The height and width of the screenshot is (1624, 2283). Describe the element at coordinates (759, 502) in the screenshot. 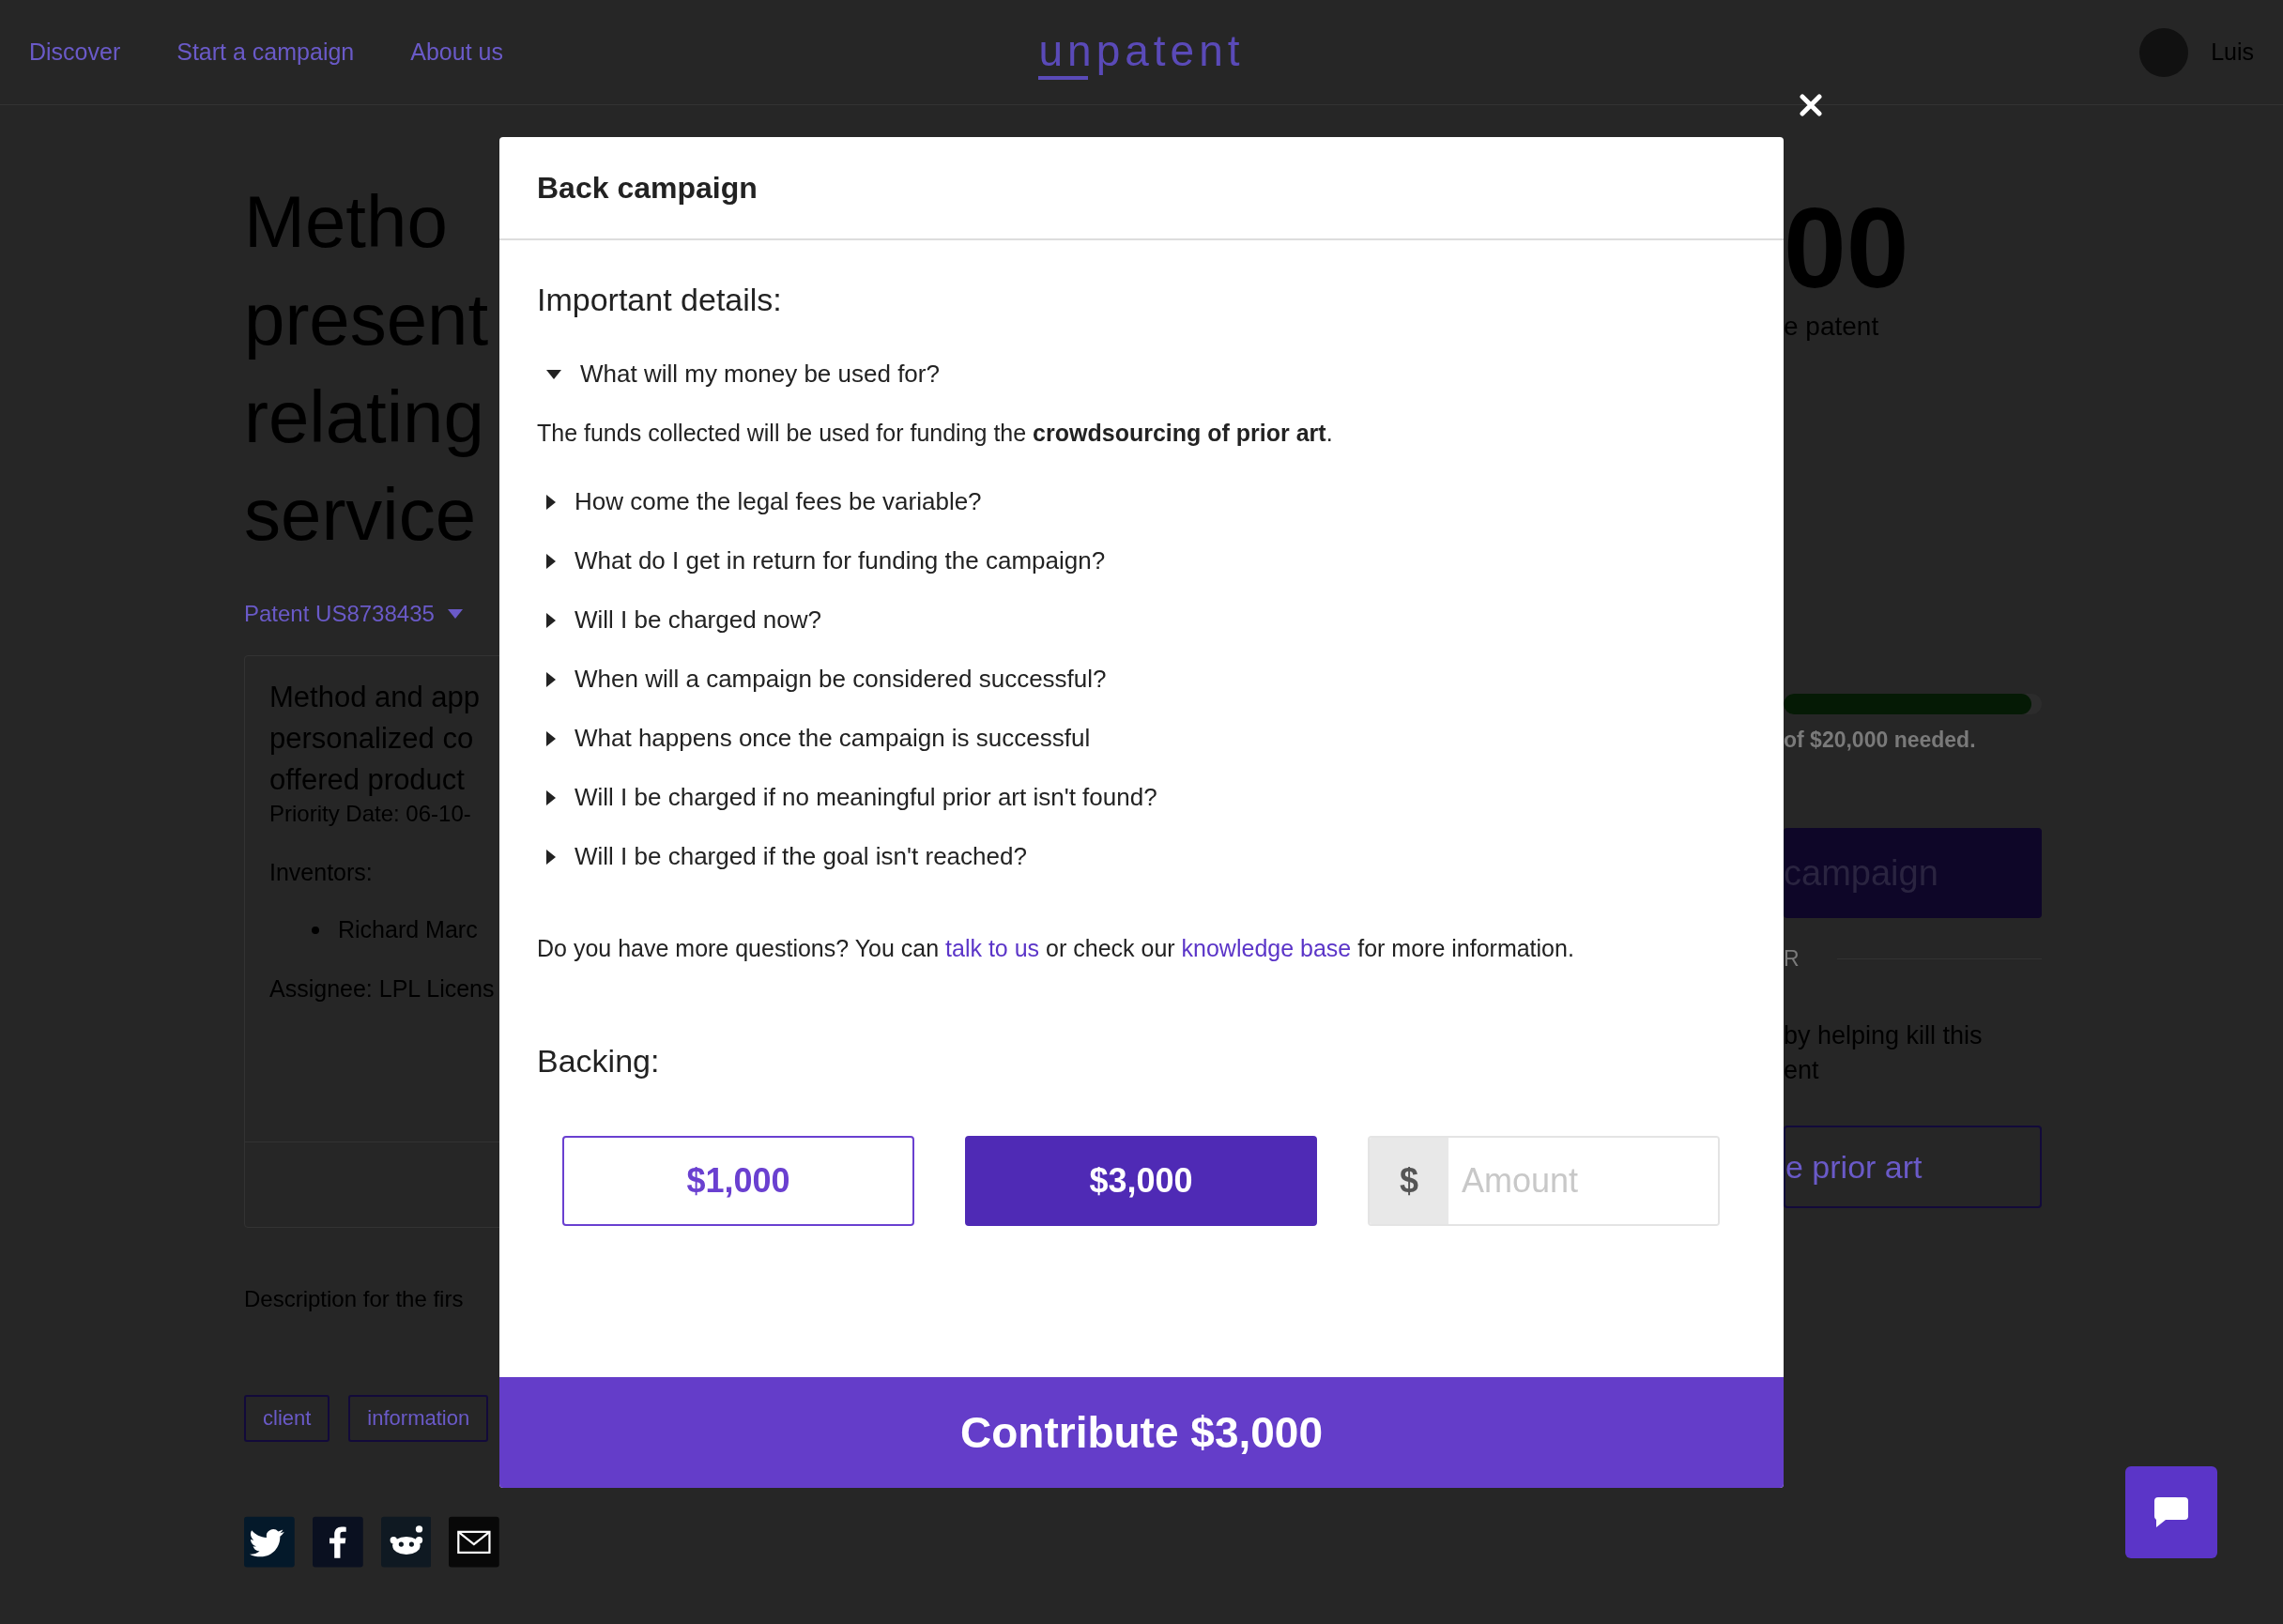

I see `faq-question: How come the legal fees be variable?` at that location.